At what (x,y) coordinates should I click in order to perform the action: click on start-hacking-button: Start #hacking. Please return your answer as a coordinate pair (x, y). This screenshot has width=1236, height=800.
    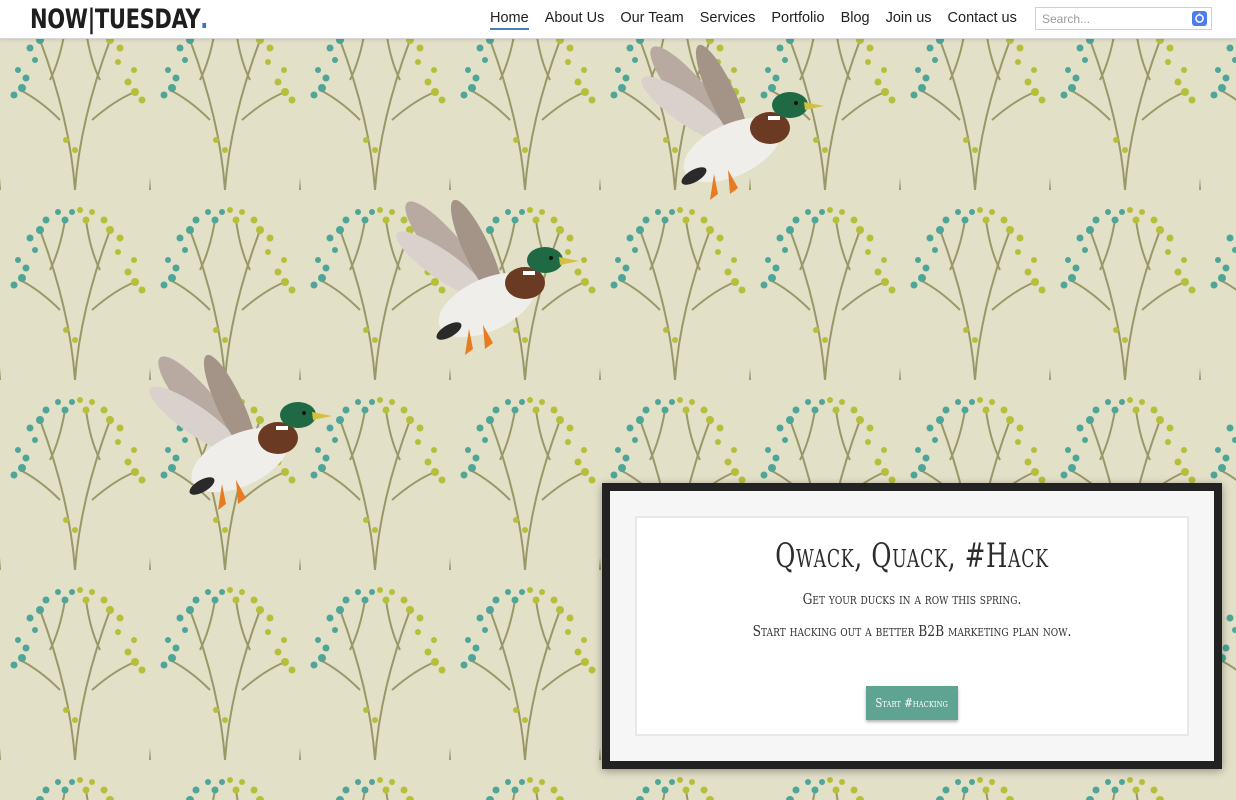
    Looking at the image, I should click on (912, 703).